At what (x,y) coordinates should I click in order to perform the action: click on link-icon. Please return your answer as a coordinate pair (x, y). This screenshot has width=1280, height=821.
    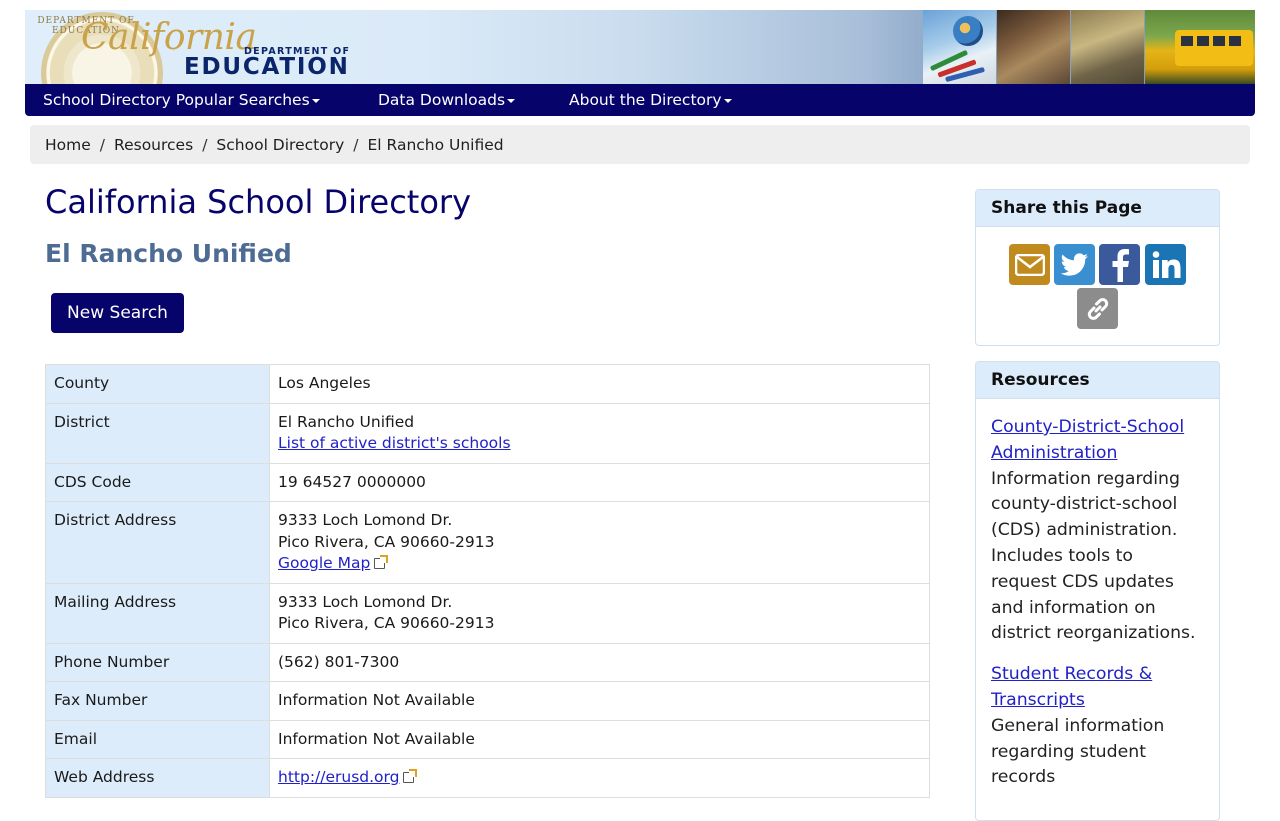
    Looking at the image, I should click on (1097, 308).